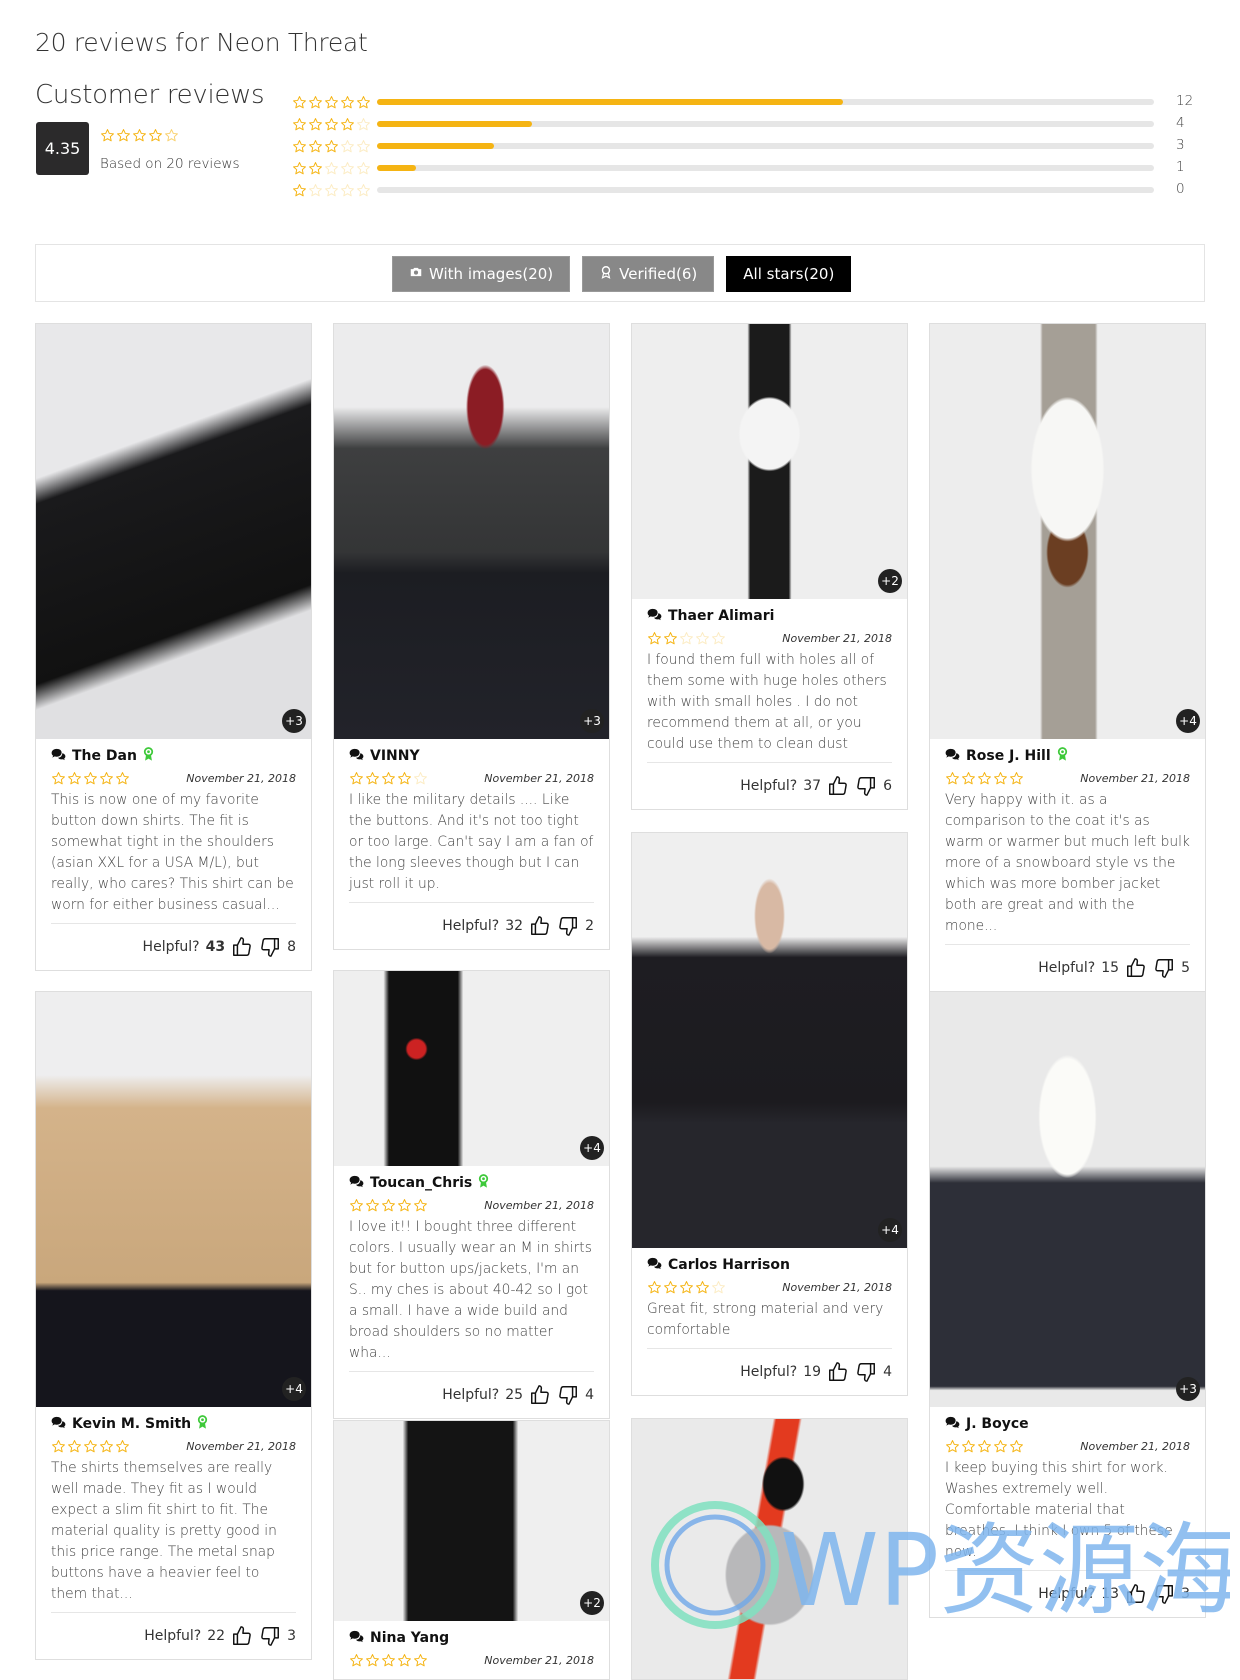 The width and height of the screenshot is (1240, 1680). I want to click on helpful-down-count: 2, so click(589, 926).